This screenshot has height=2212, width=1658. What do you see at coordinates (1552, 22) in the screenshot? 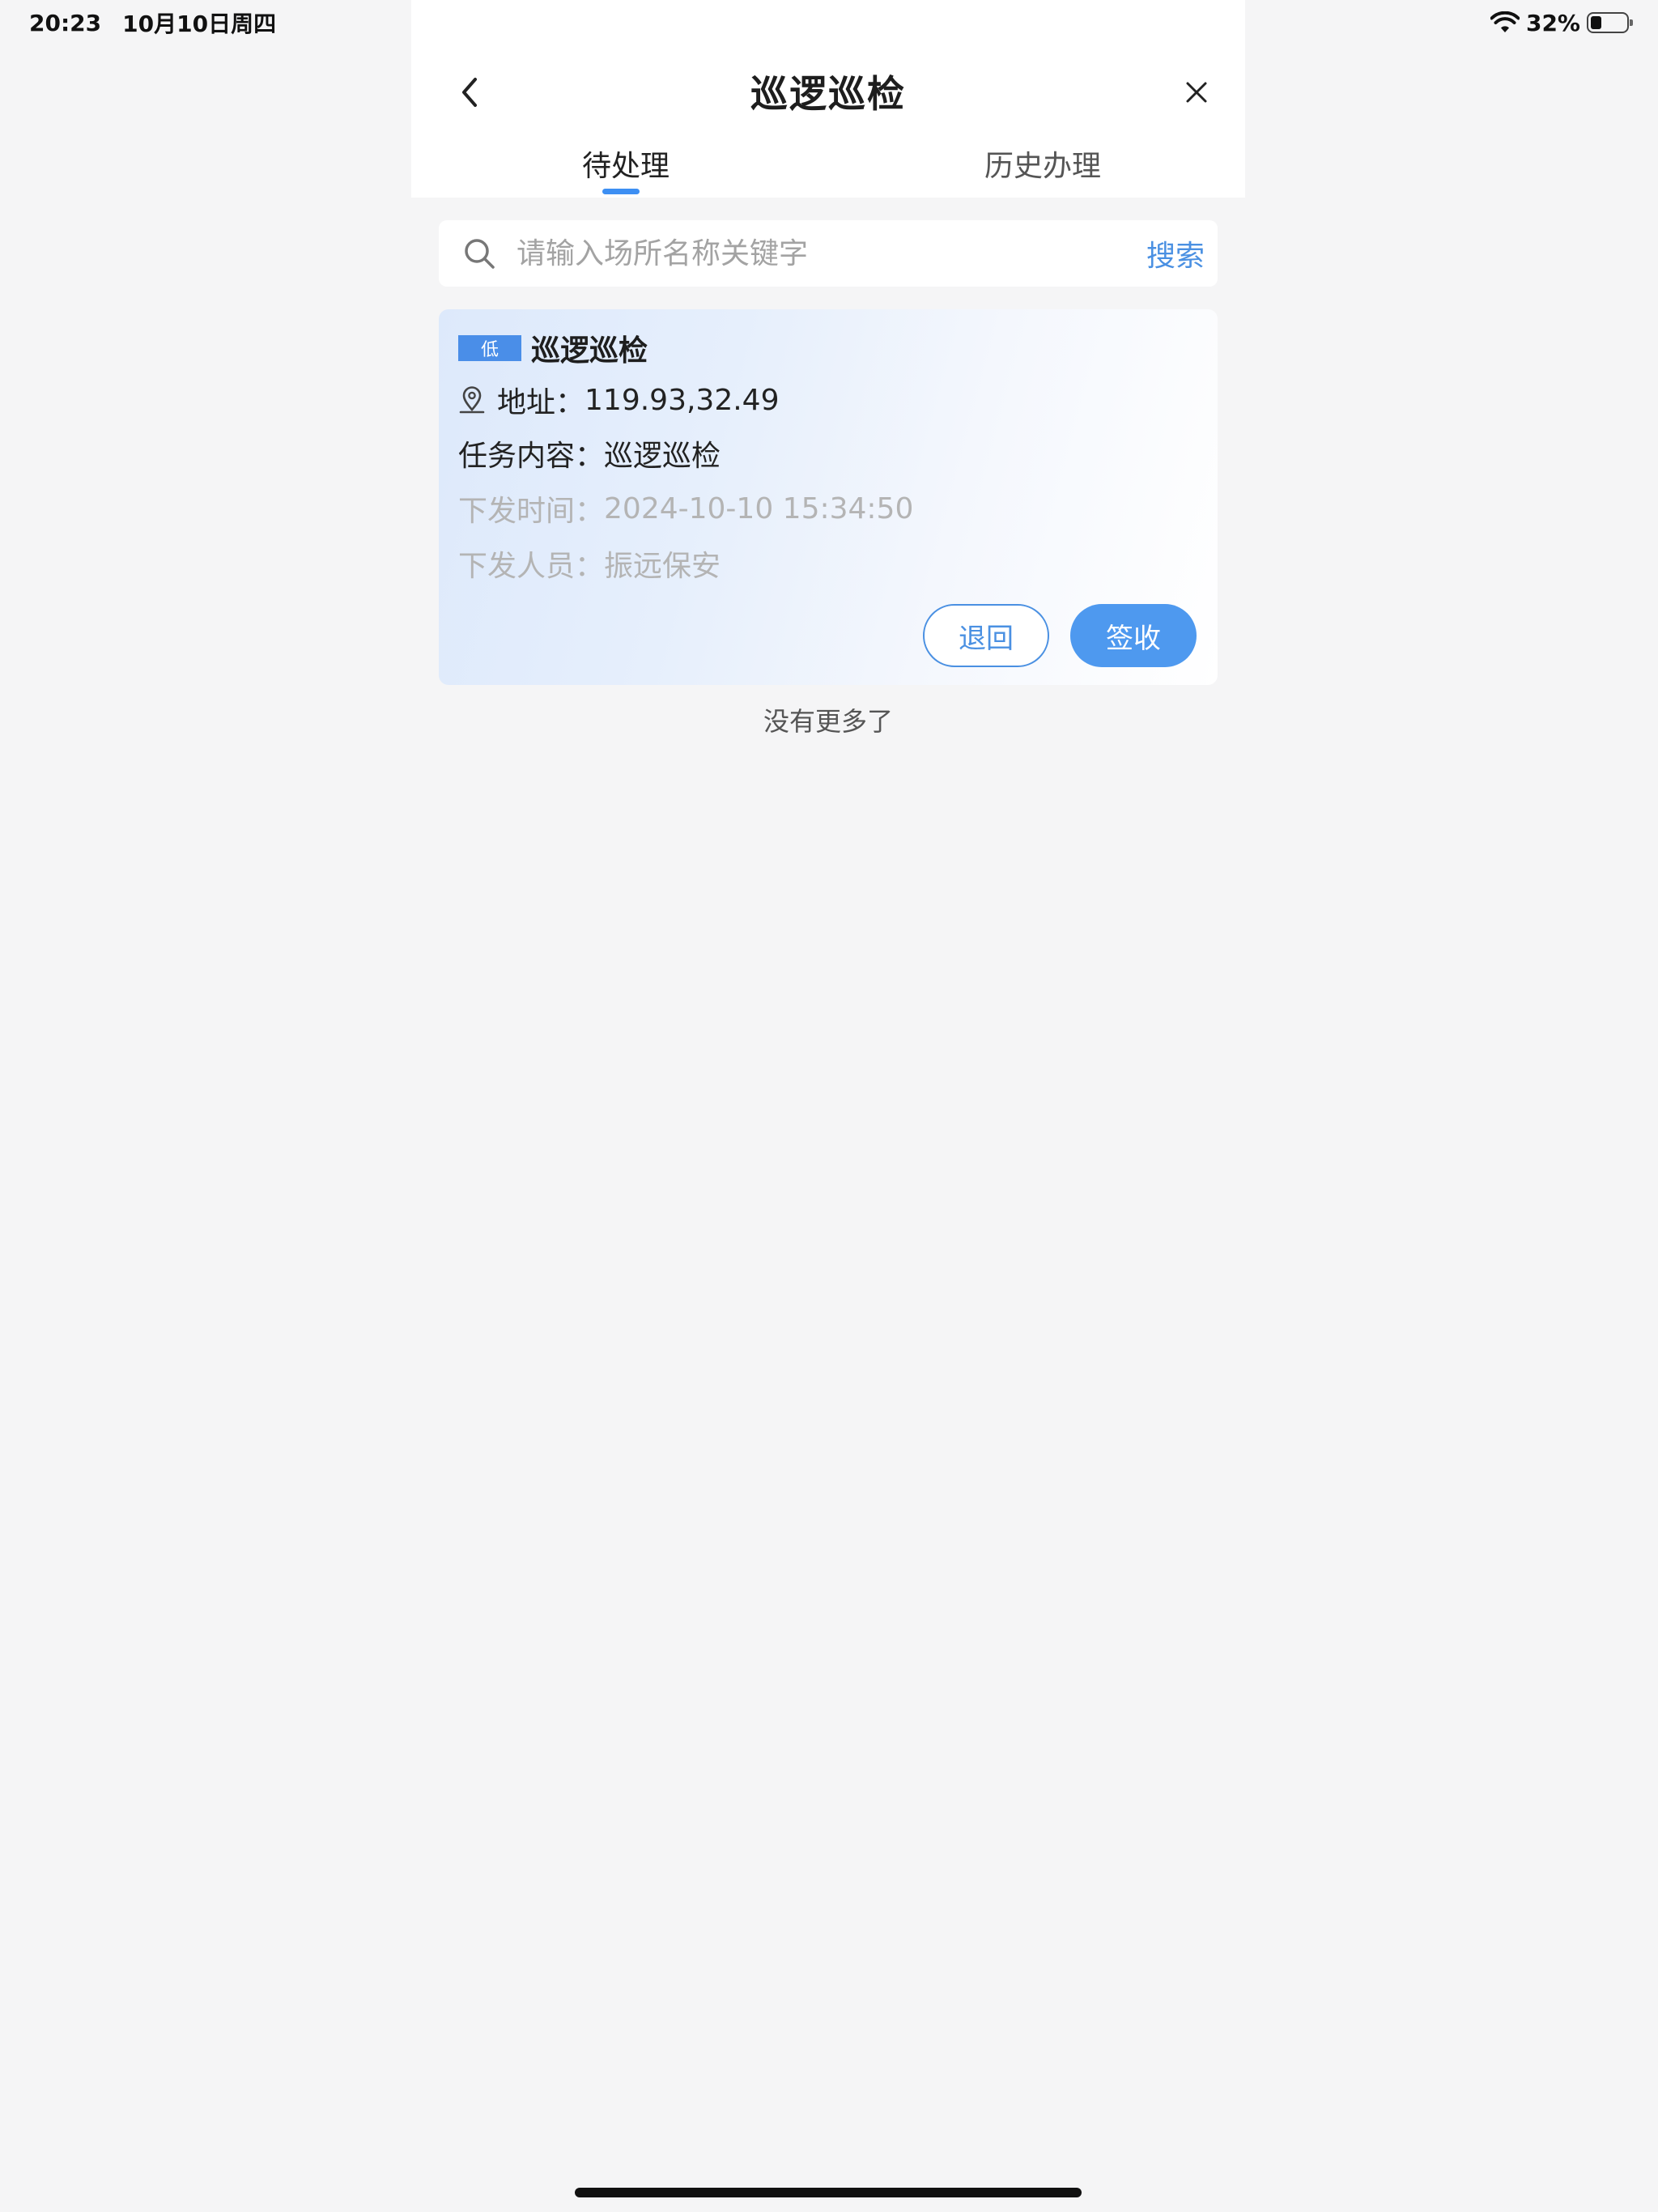
I see `battery-percent: 32%` at bounding box center [1552, 22].